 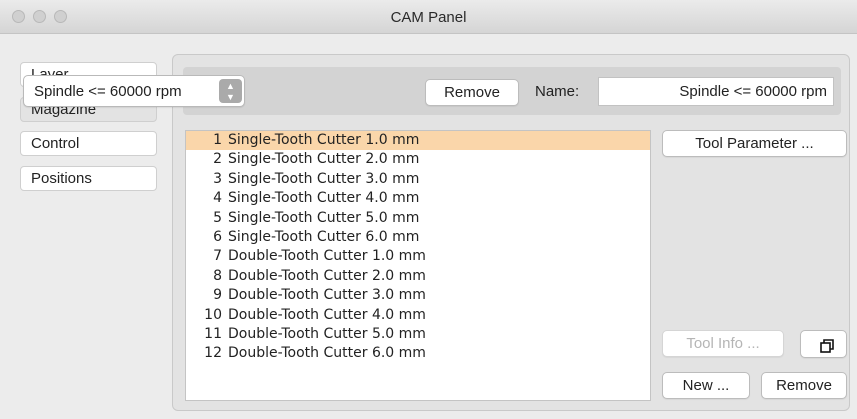 What do you see at coordinates (217, 198) in the screenshot?
I see `tool-number: 4` at bounding box center [217, 198].